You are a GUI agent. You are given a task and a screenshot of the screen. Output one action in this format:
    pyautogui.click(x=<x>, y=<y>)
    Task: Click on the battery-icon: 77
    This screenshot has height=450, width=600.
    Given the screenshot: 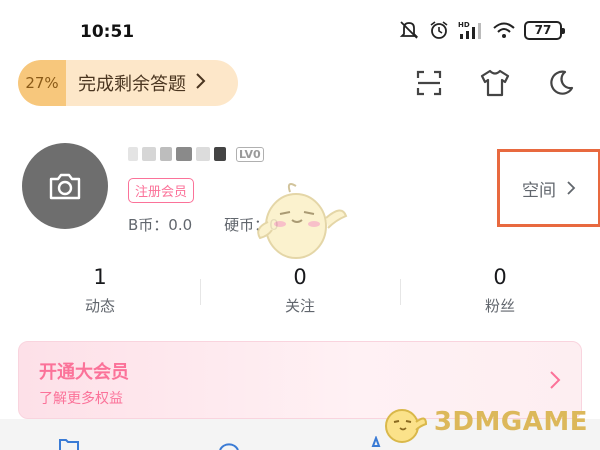 What is the action you would take?
    pyautogui.click(x=544, y=30)
    